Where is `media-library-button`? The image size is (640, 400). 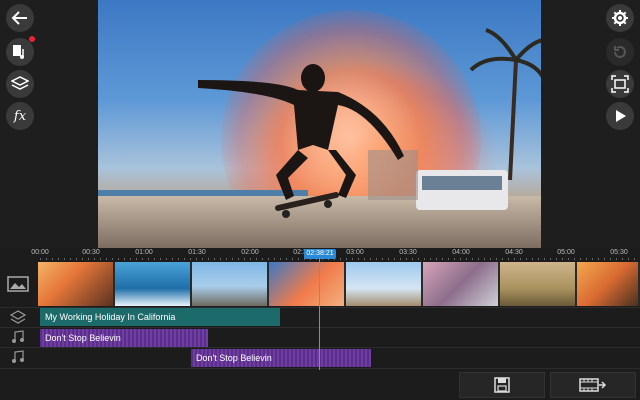 media-library-button is located at coordinates (20, 52).